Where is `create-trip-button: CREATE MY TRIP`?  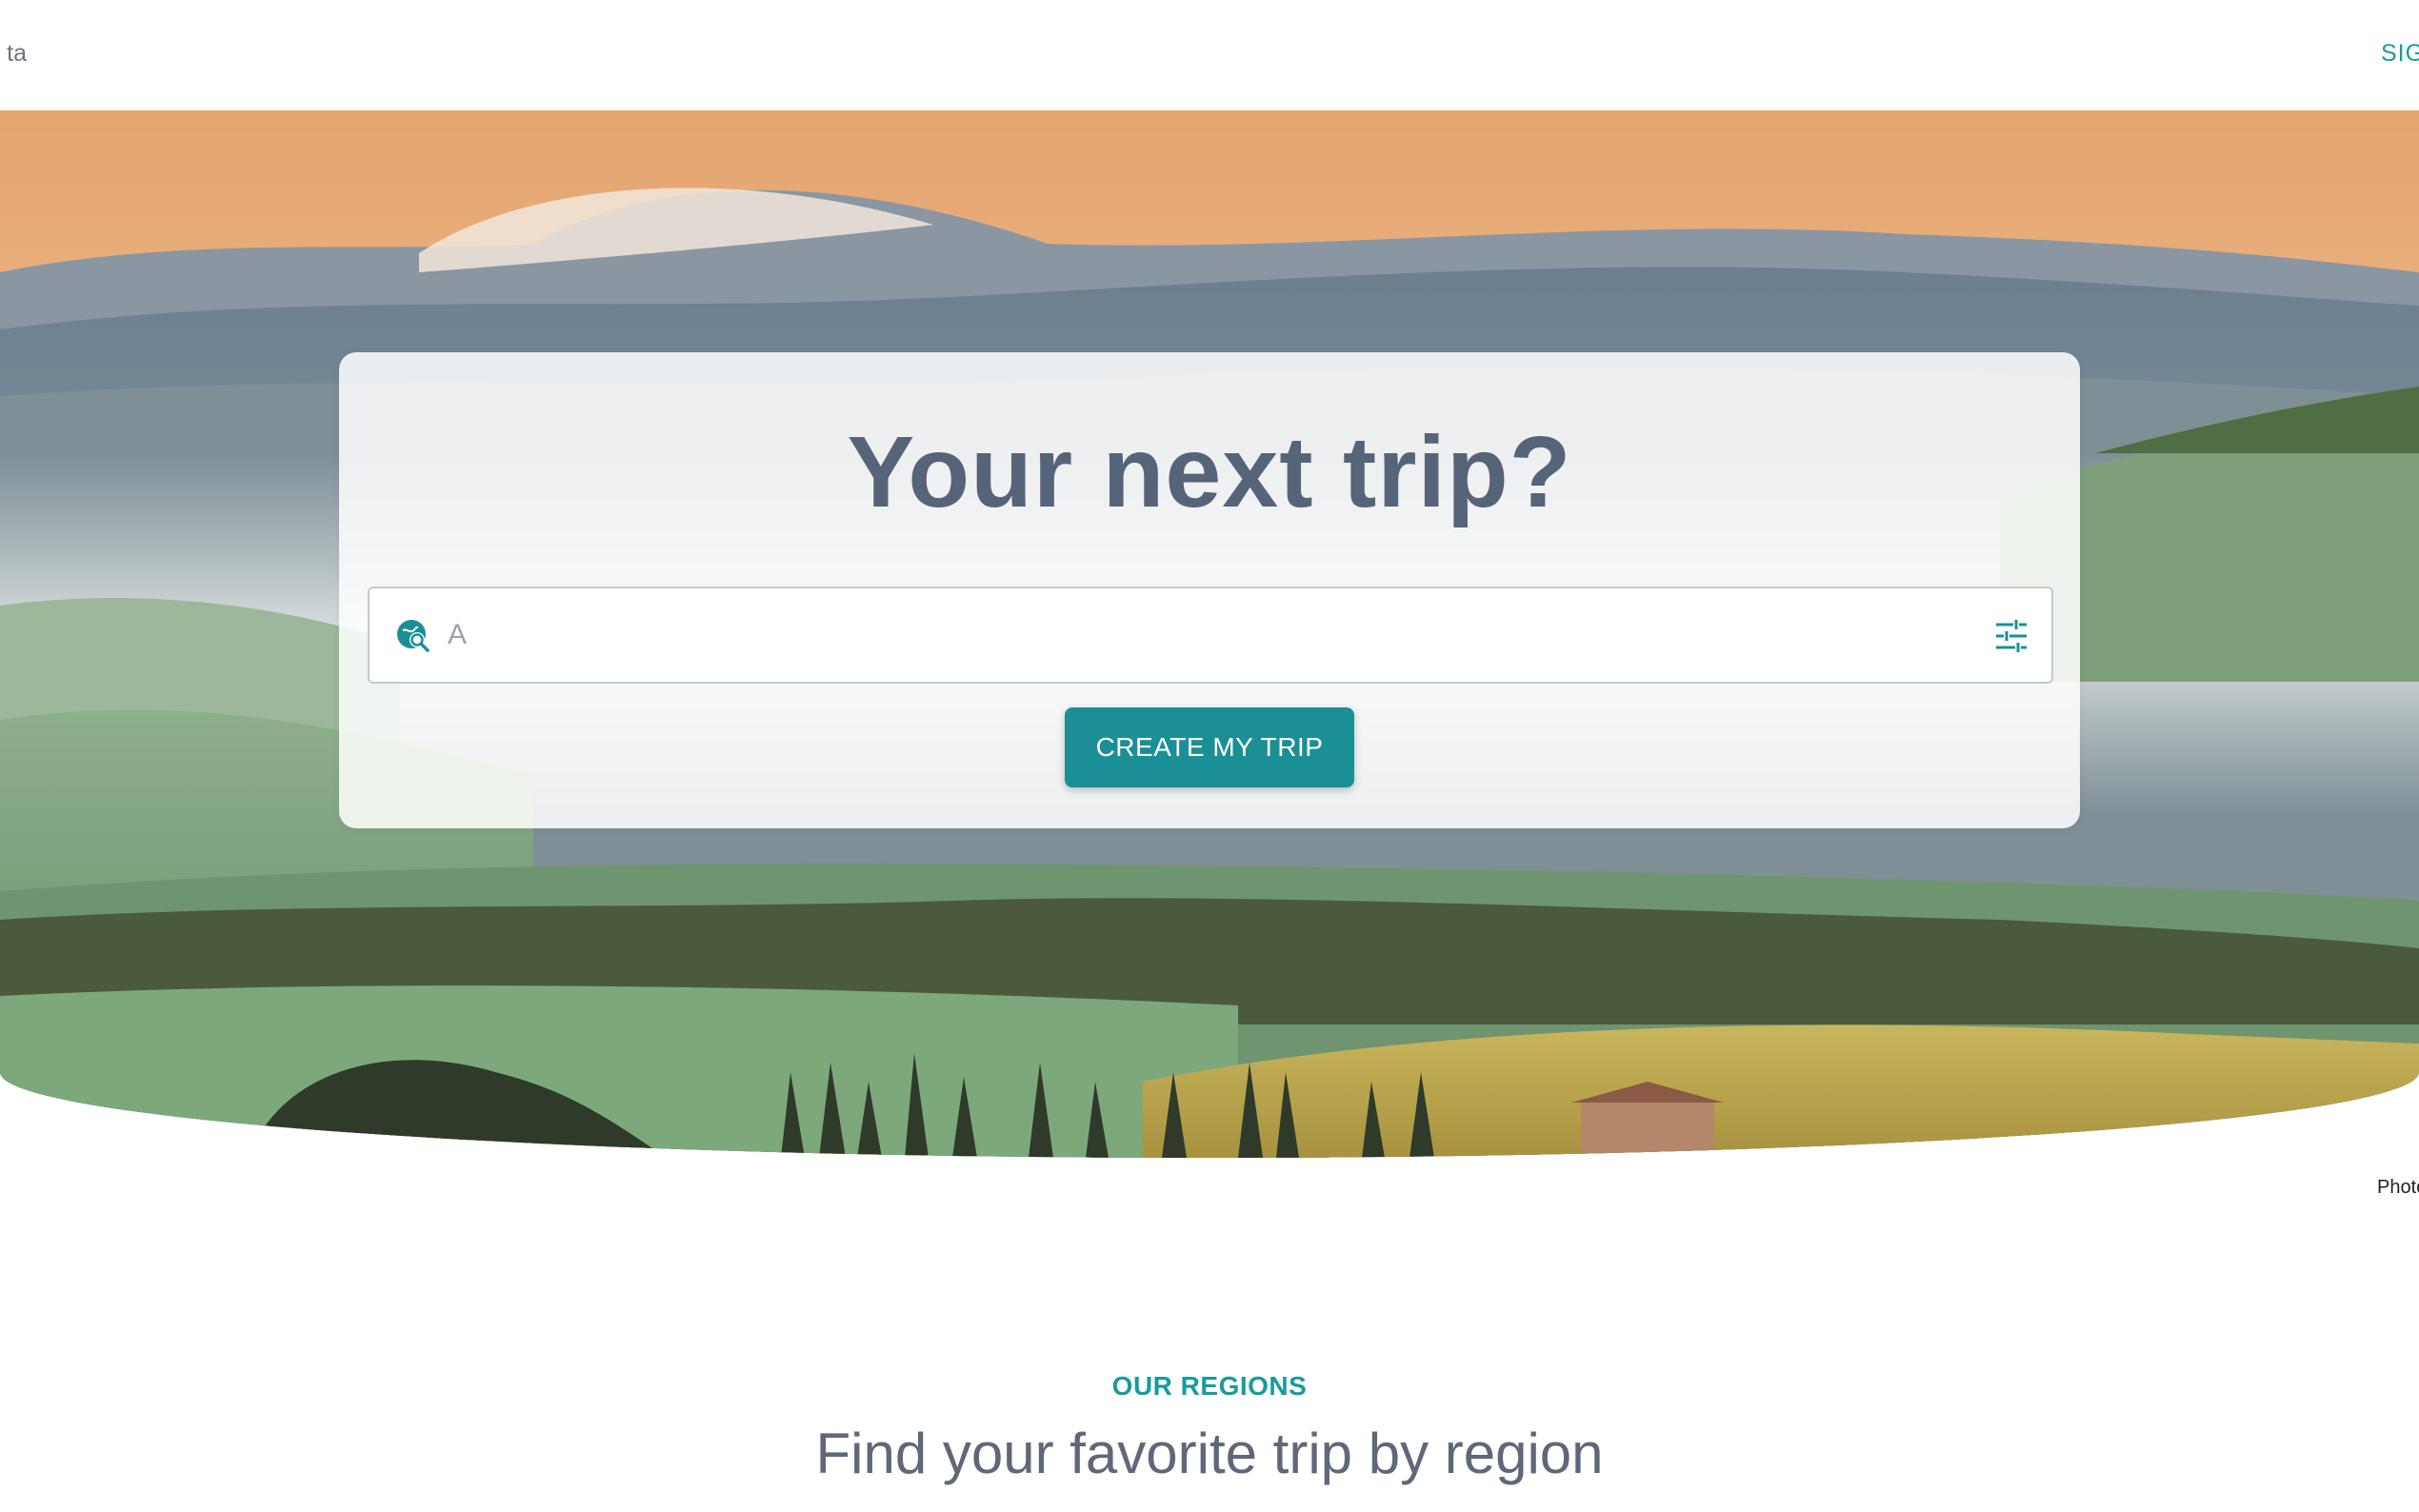
create-trip-button: CREATE MY TRIP is located at coordinates (1209, 747).